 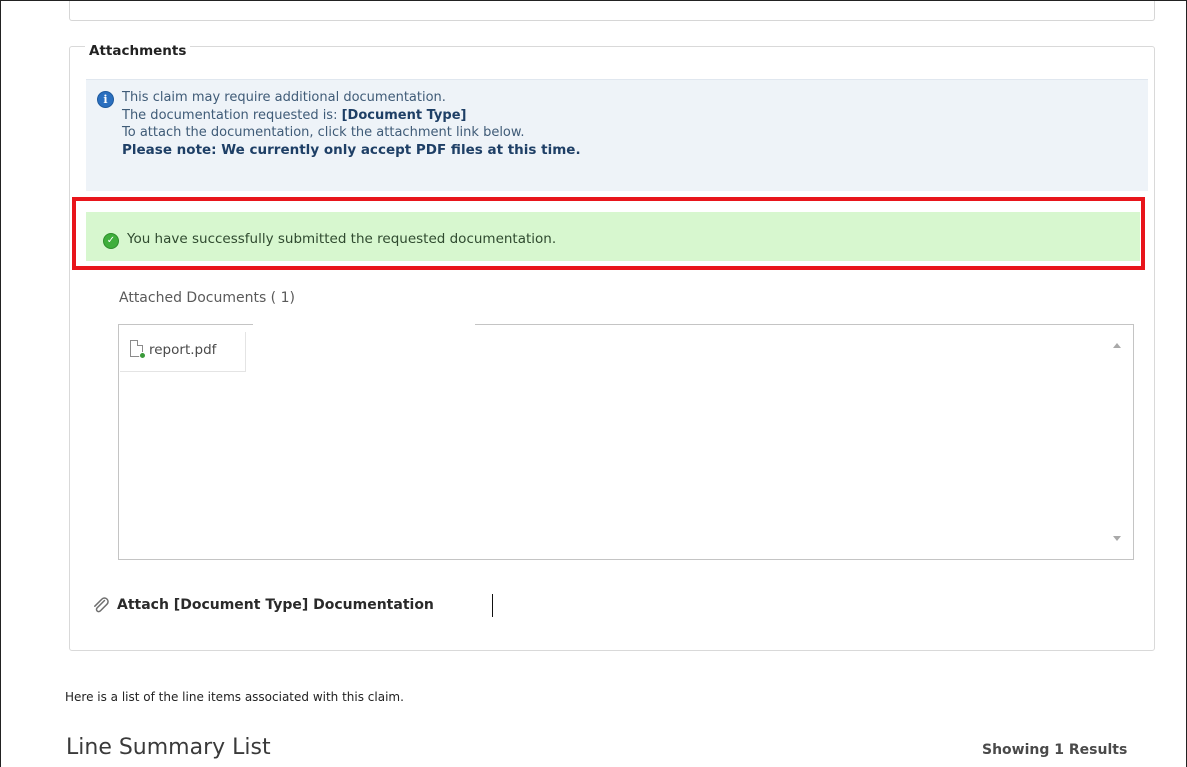 I want to click on results-count: Showing 1 Results, so click(x=1055, y=750).